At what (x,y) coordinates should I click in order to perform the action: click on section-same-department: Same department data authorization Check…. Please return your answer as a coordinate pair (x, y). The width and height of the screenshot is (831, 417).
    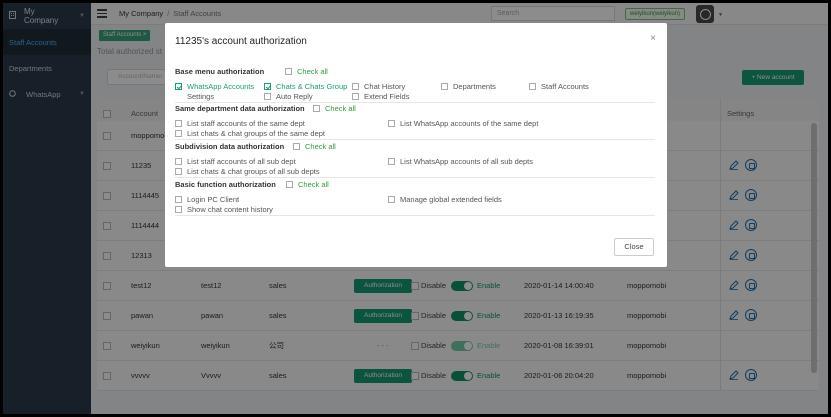
    Looking at the image, I should click on (415, 122).